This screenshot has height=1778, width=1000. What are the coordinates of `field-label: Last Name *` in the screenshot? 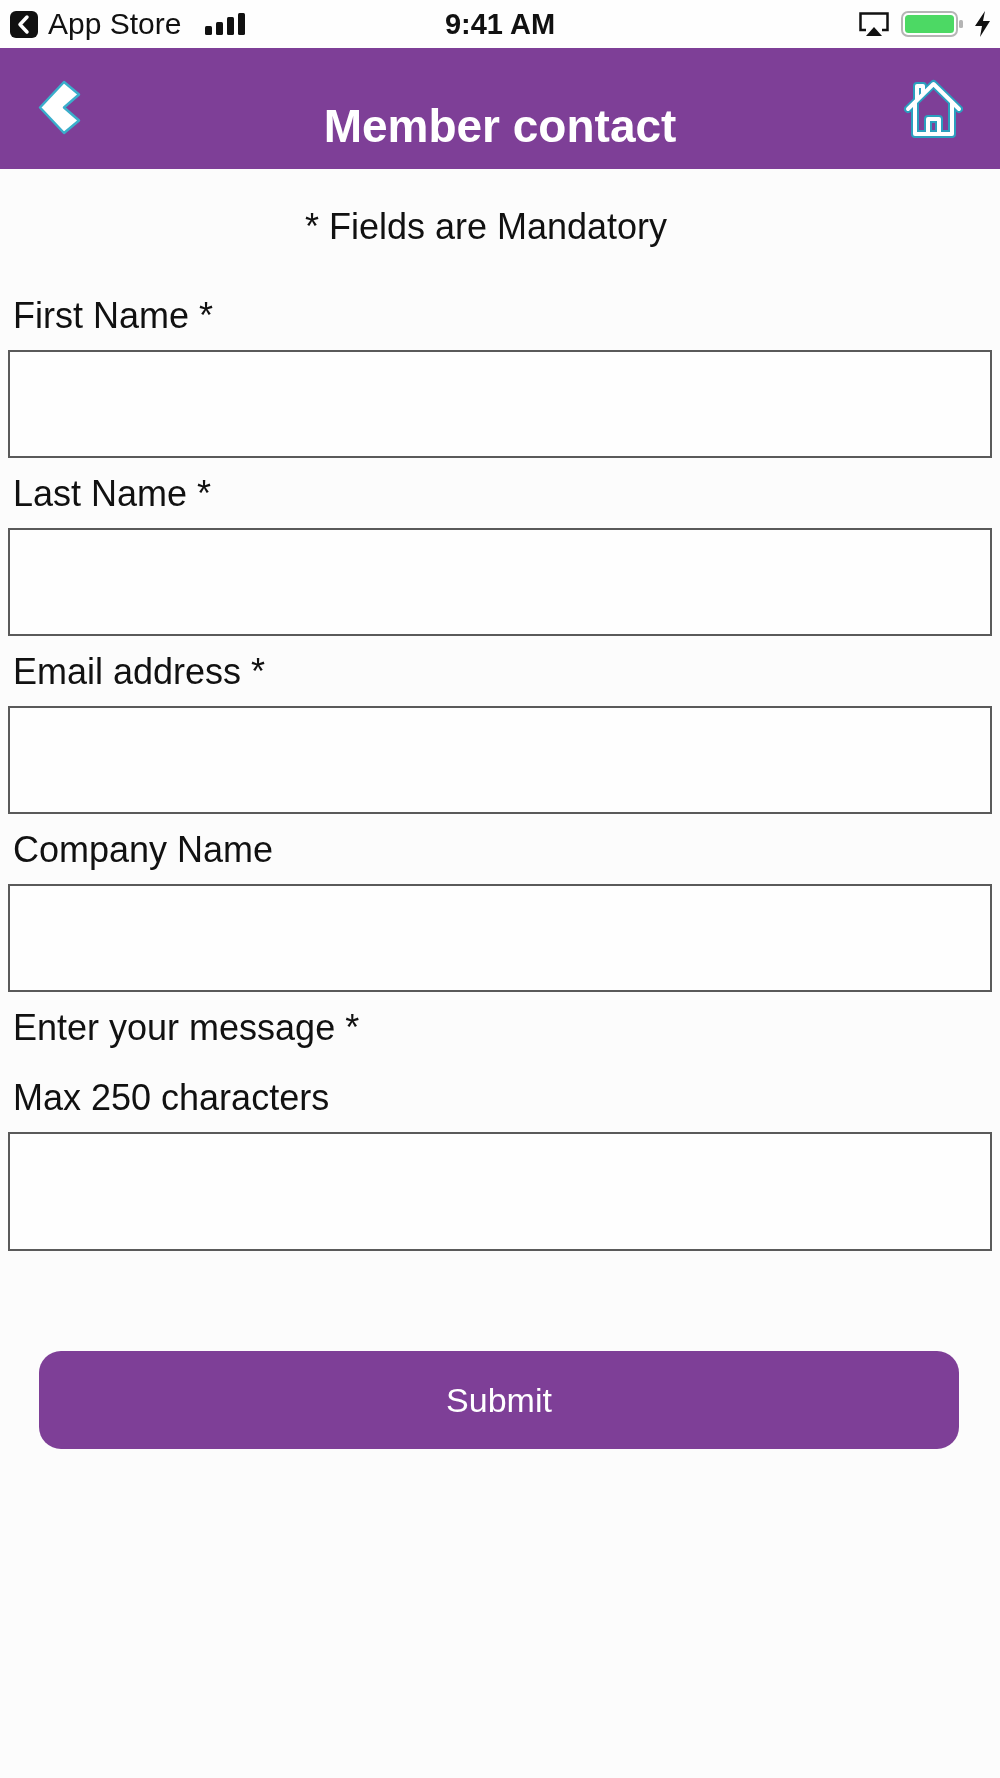 It's located at (112, 493).